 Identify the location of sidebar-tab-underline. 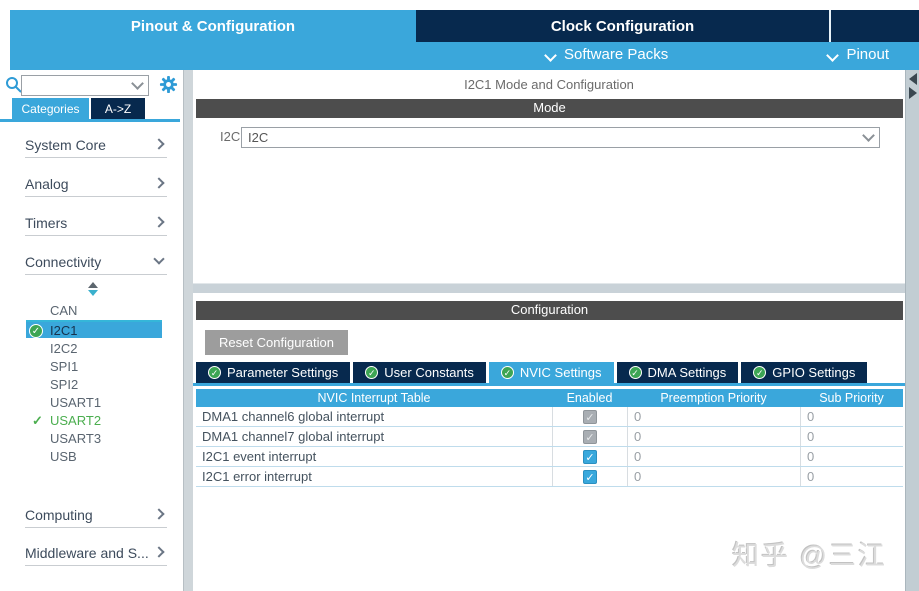
(90, 120).